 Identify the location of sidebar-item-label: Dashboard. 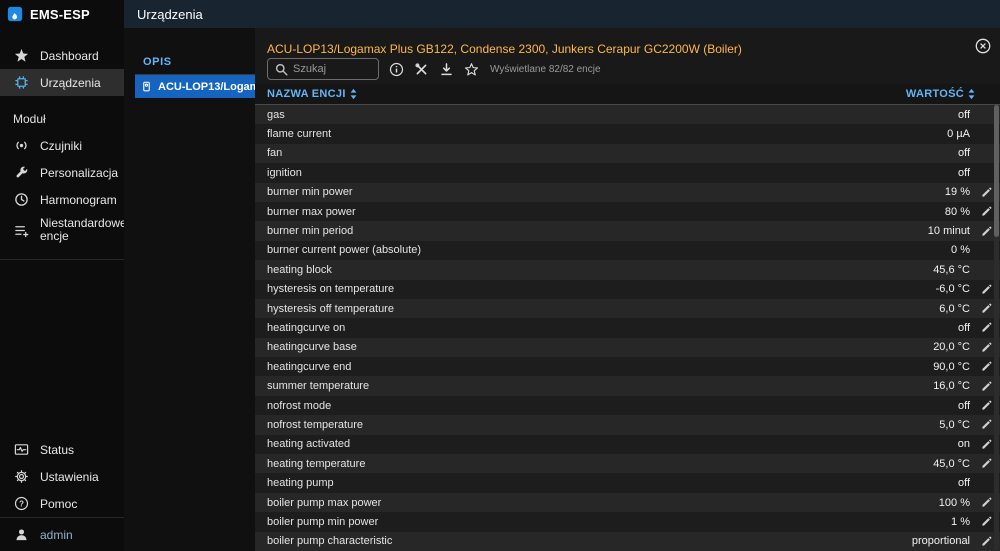
(69, 55).